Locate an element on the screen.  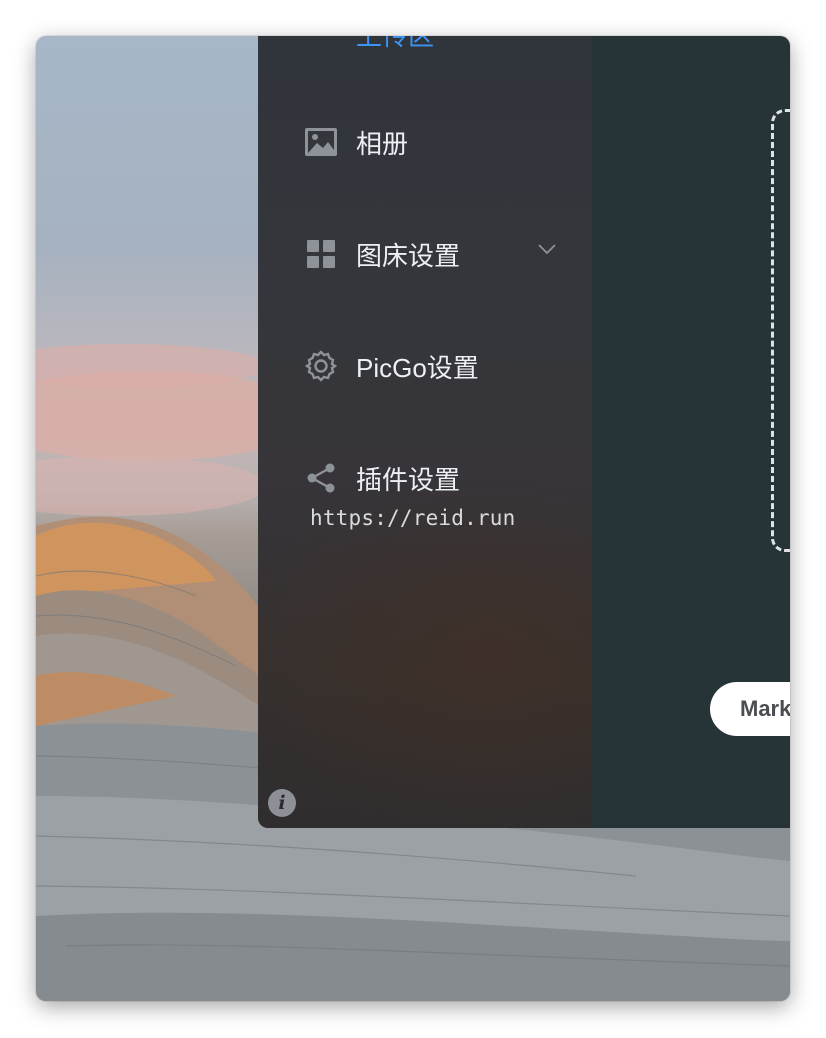
chevron-down-icon is located at coordinates (547, 249).